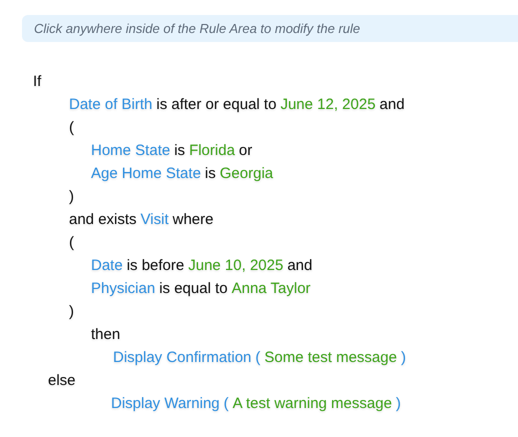 This screenshot has width=518, height=437. What do you see at coordinates (155, 265) in the screenshot?
I see `rule-keyword: is before` at bounding box center [155, 265].